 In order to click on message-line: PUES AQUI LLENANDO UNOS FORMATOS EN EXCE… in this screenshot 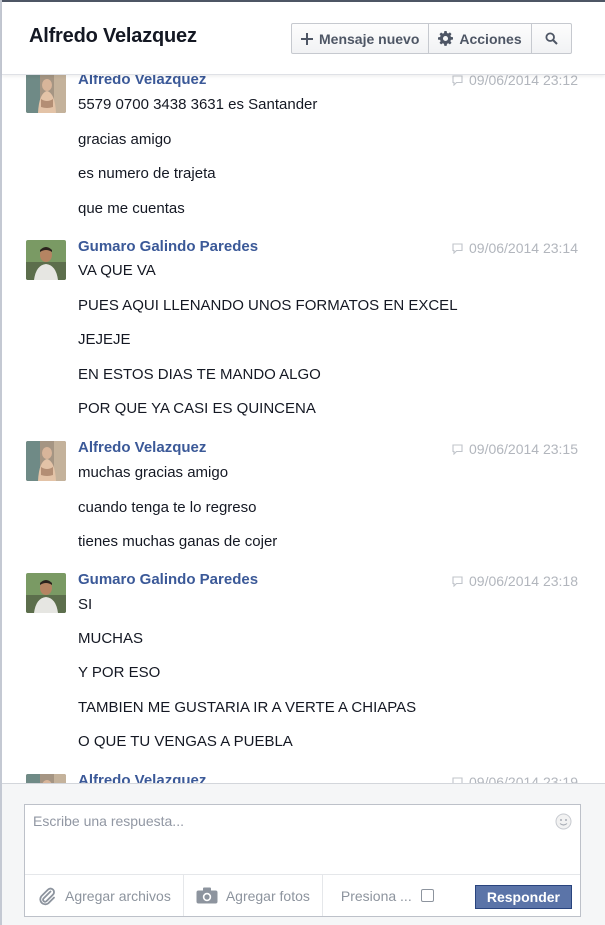, I will do `click(268, 305)`.